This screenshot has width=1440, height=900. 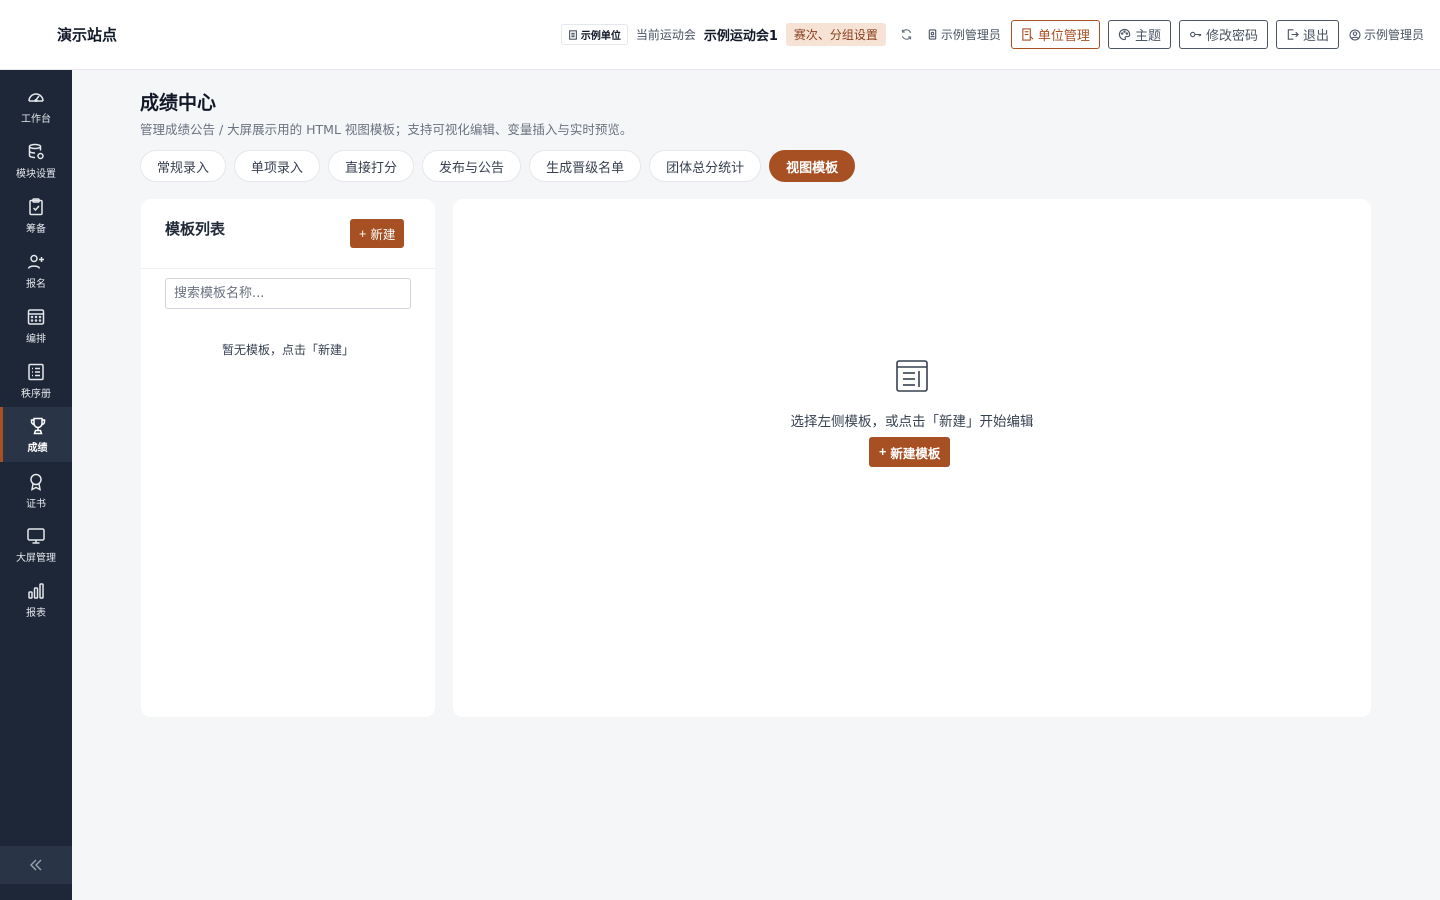 What do you see at coordinates (36, 215) in the screenshot?
I see `sidebar-item-preparation: 筹备` at bounding box center [36, 215].